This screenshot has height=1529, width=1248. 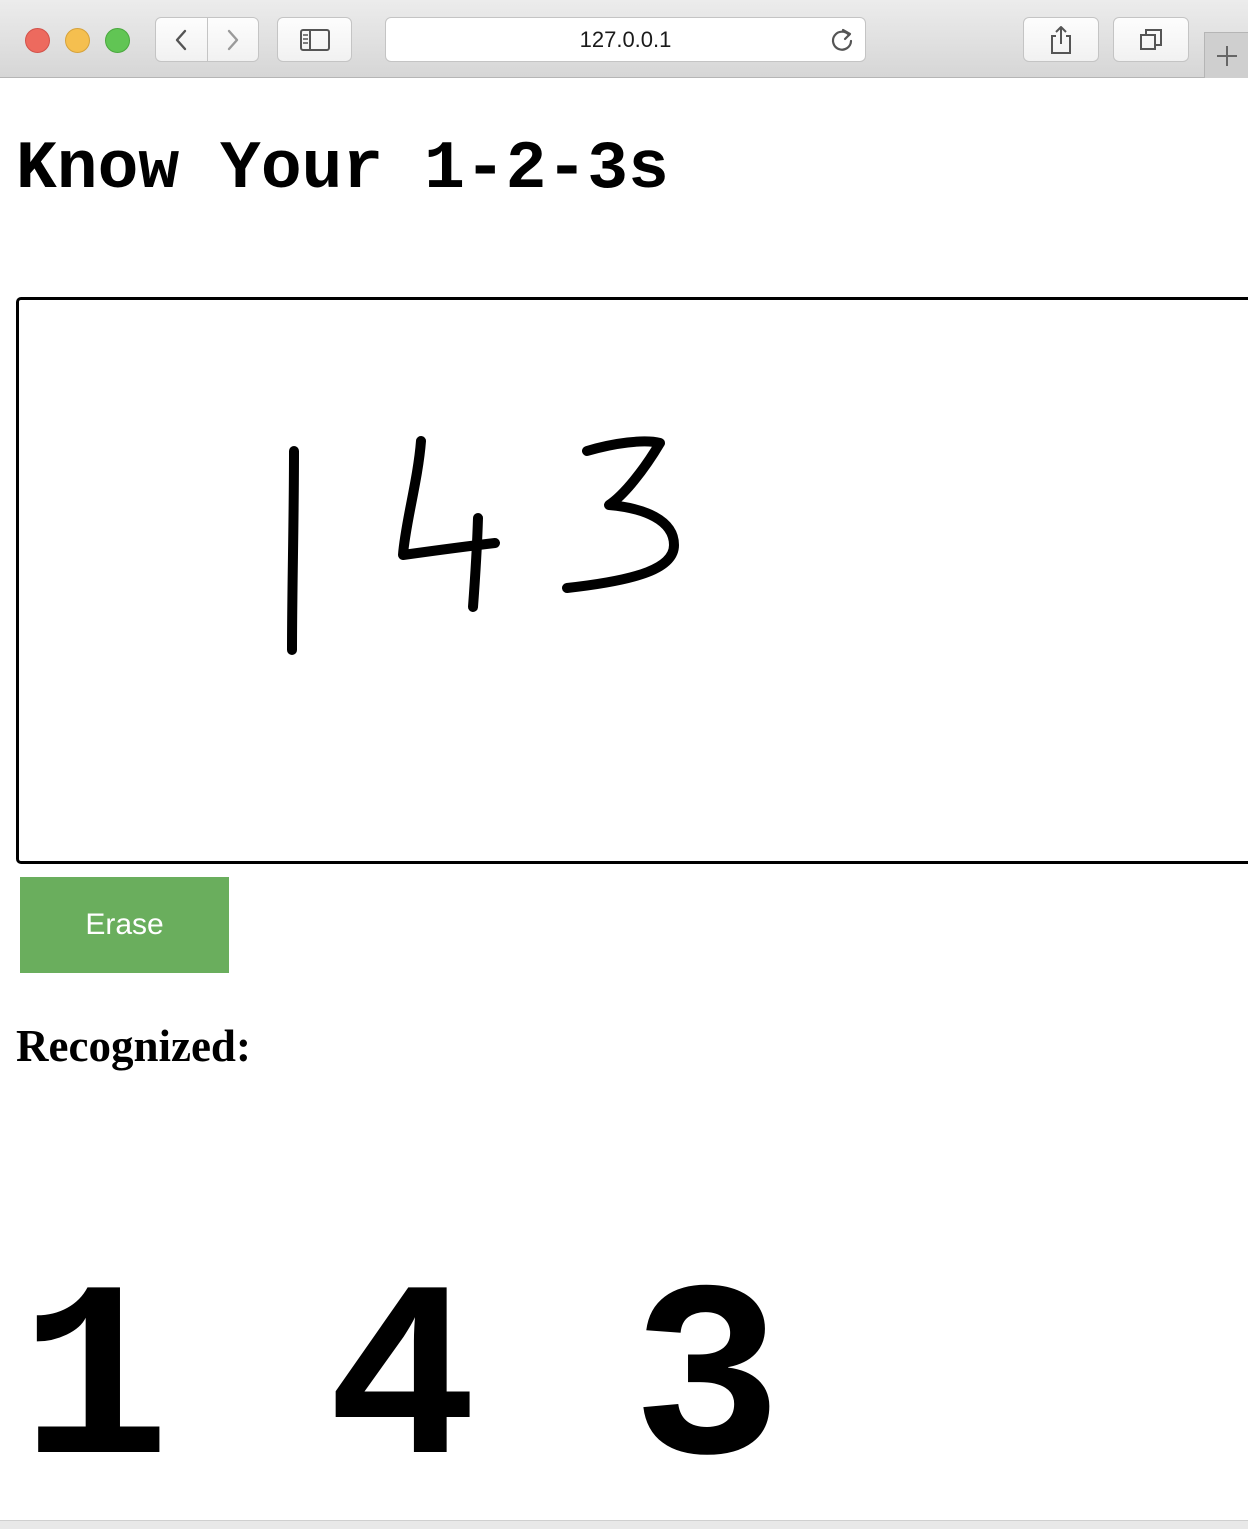 I want to click on address-bar: 127.0.0.1, so click(x=625, y=39).